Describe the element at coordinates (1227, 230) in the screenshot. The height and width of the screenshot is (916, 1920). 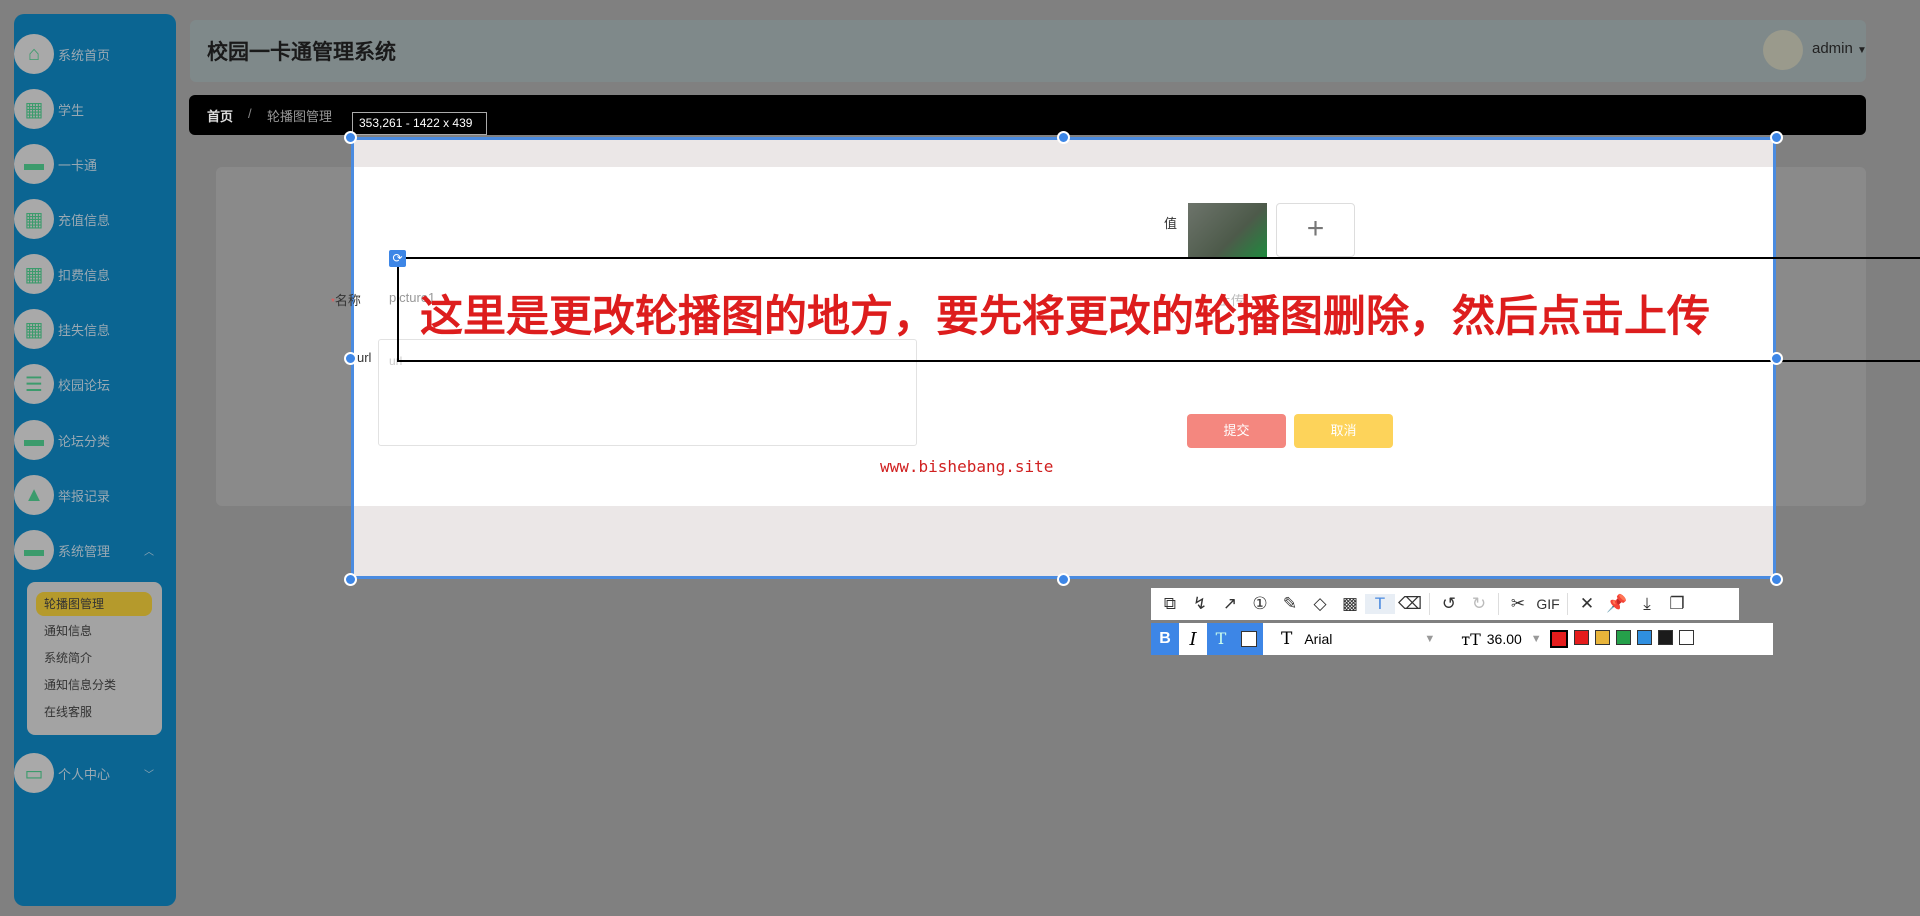
I see `carousel-image-thumbnail` at that location.